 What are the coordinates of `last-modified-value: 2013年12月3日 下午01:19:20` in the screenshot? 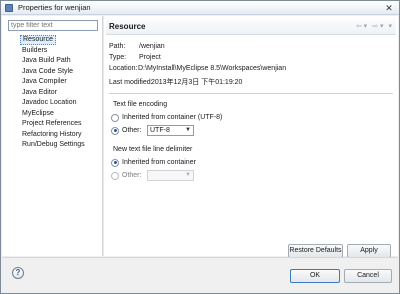 It's located at (197, 82).